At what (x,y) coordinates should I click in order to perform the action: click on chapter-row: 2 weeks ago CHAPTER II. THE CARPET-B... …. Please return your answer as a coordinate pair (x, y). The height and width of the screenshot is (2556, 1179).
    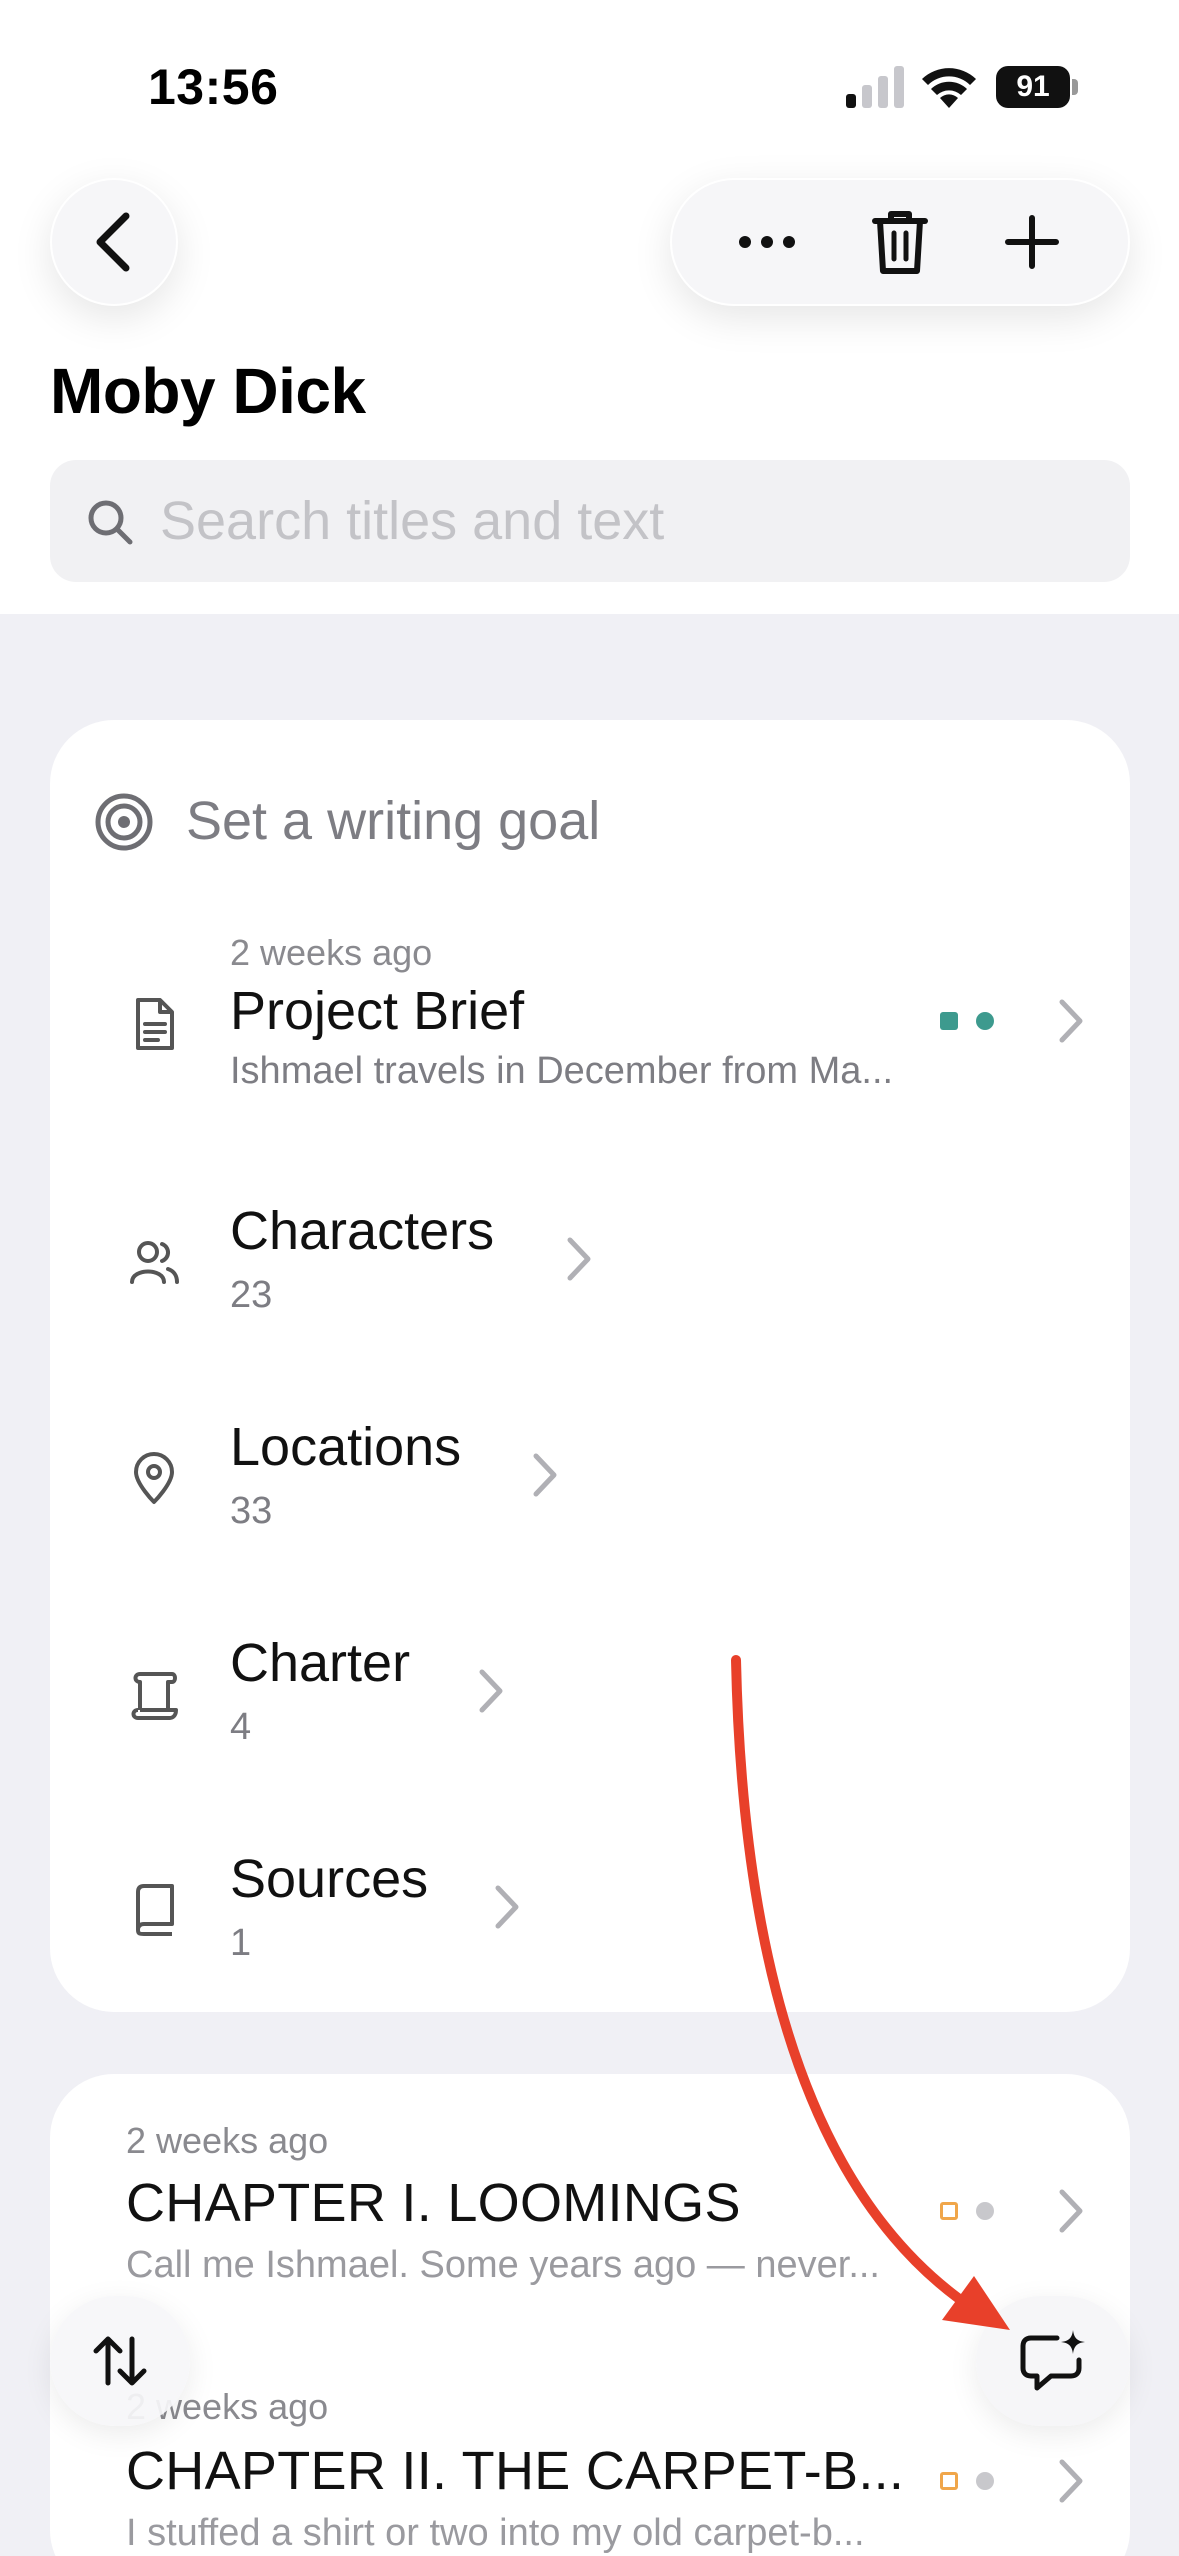
    Looking at the image, I should click on (590, 2450).